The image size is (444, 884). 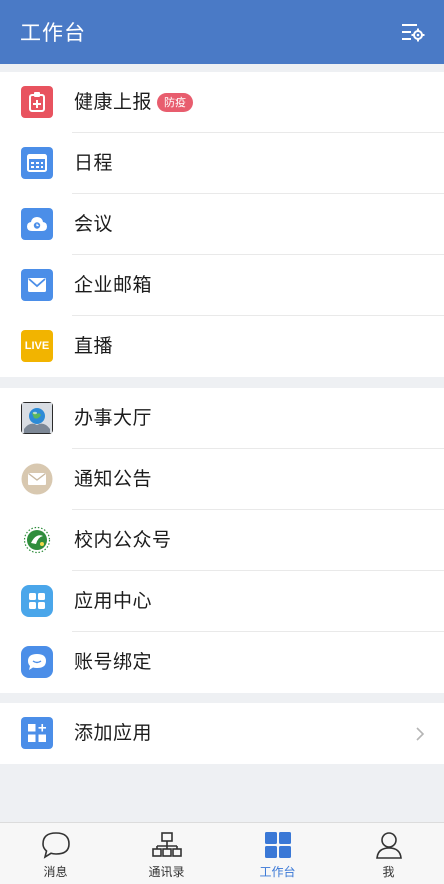 I want to click on message-icon, so click(x=56, y=845).